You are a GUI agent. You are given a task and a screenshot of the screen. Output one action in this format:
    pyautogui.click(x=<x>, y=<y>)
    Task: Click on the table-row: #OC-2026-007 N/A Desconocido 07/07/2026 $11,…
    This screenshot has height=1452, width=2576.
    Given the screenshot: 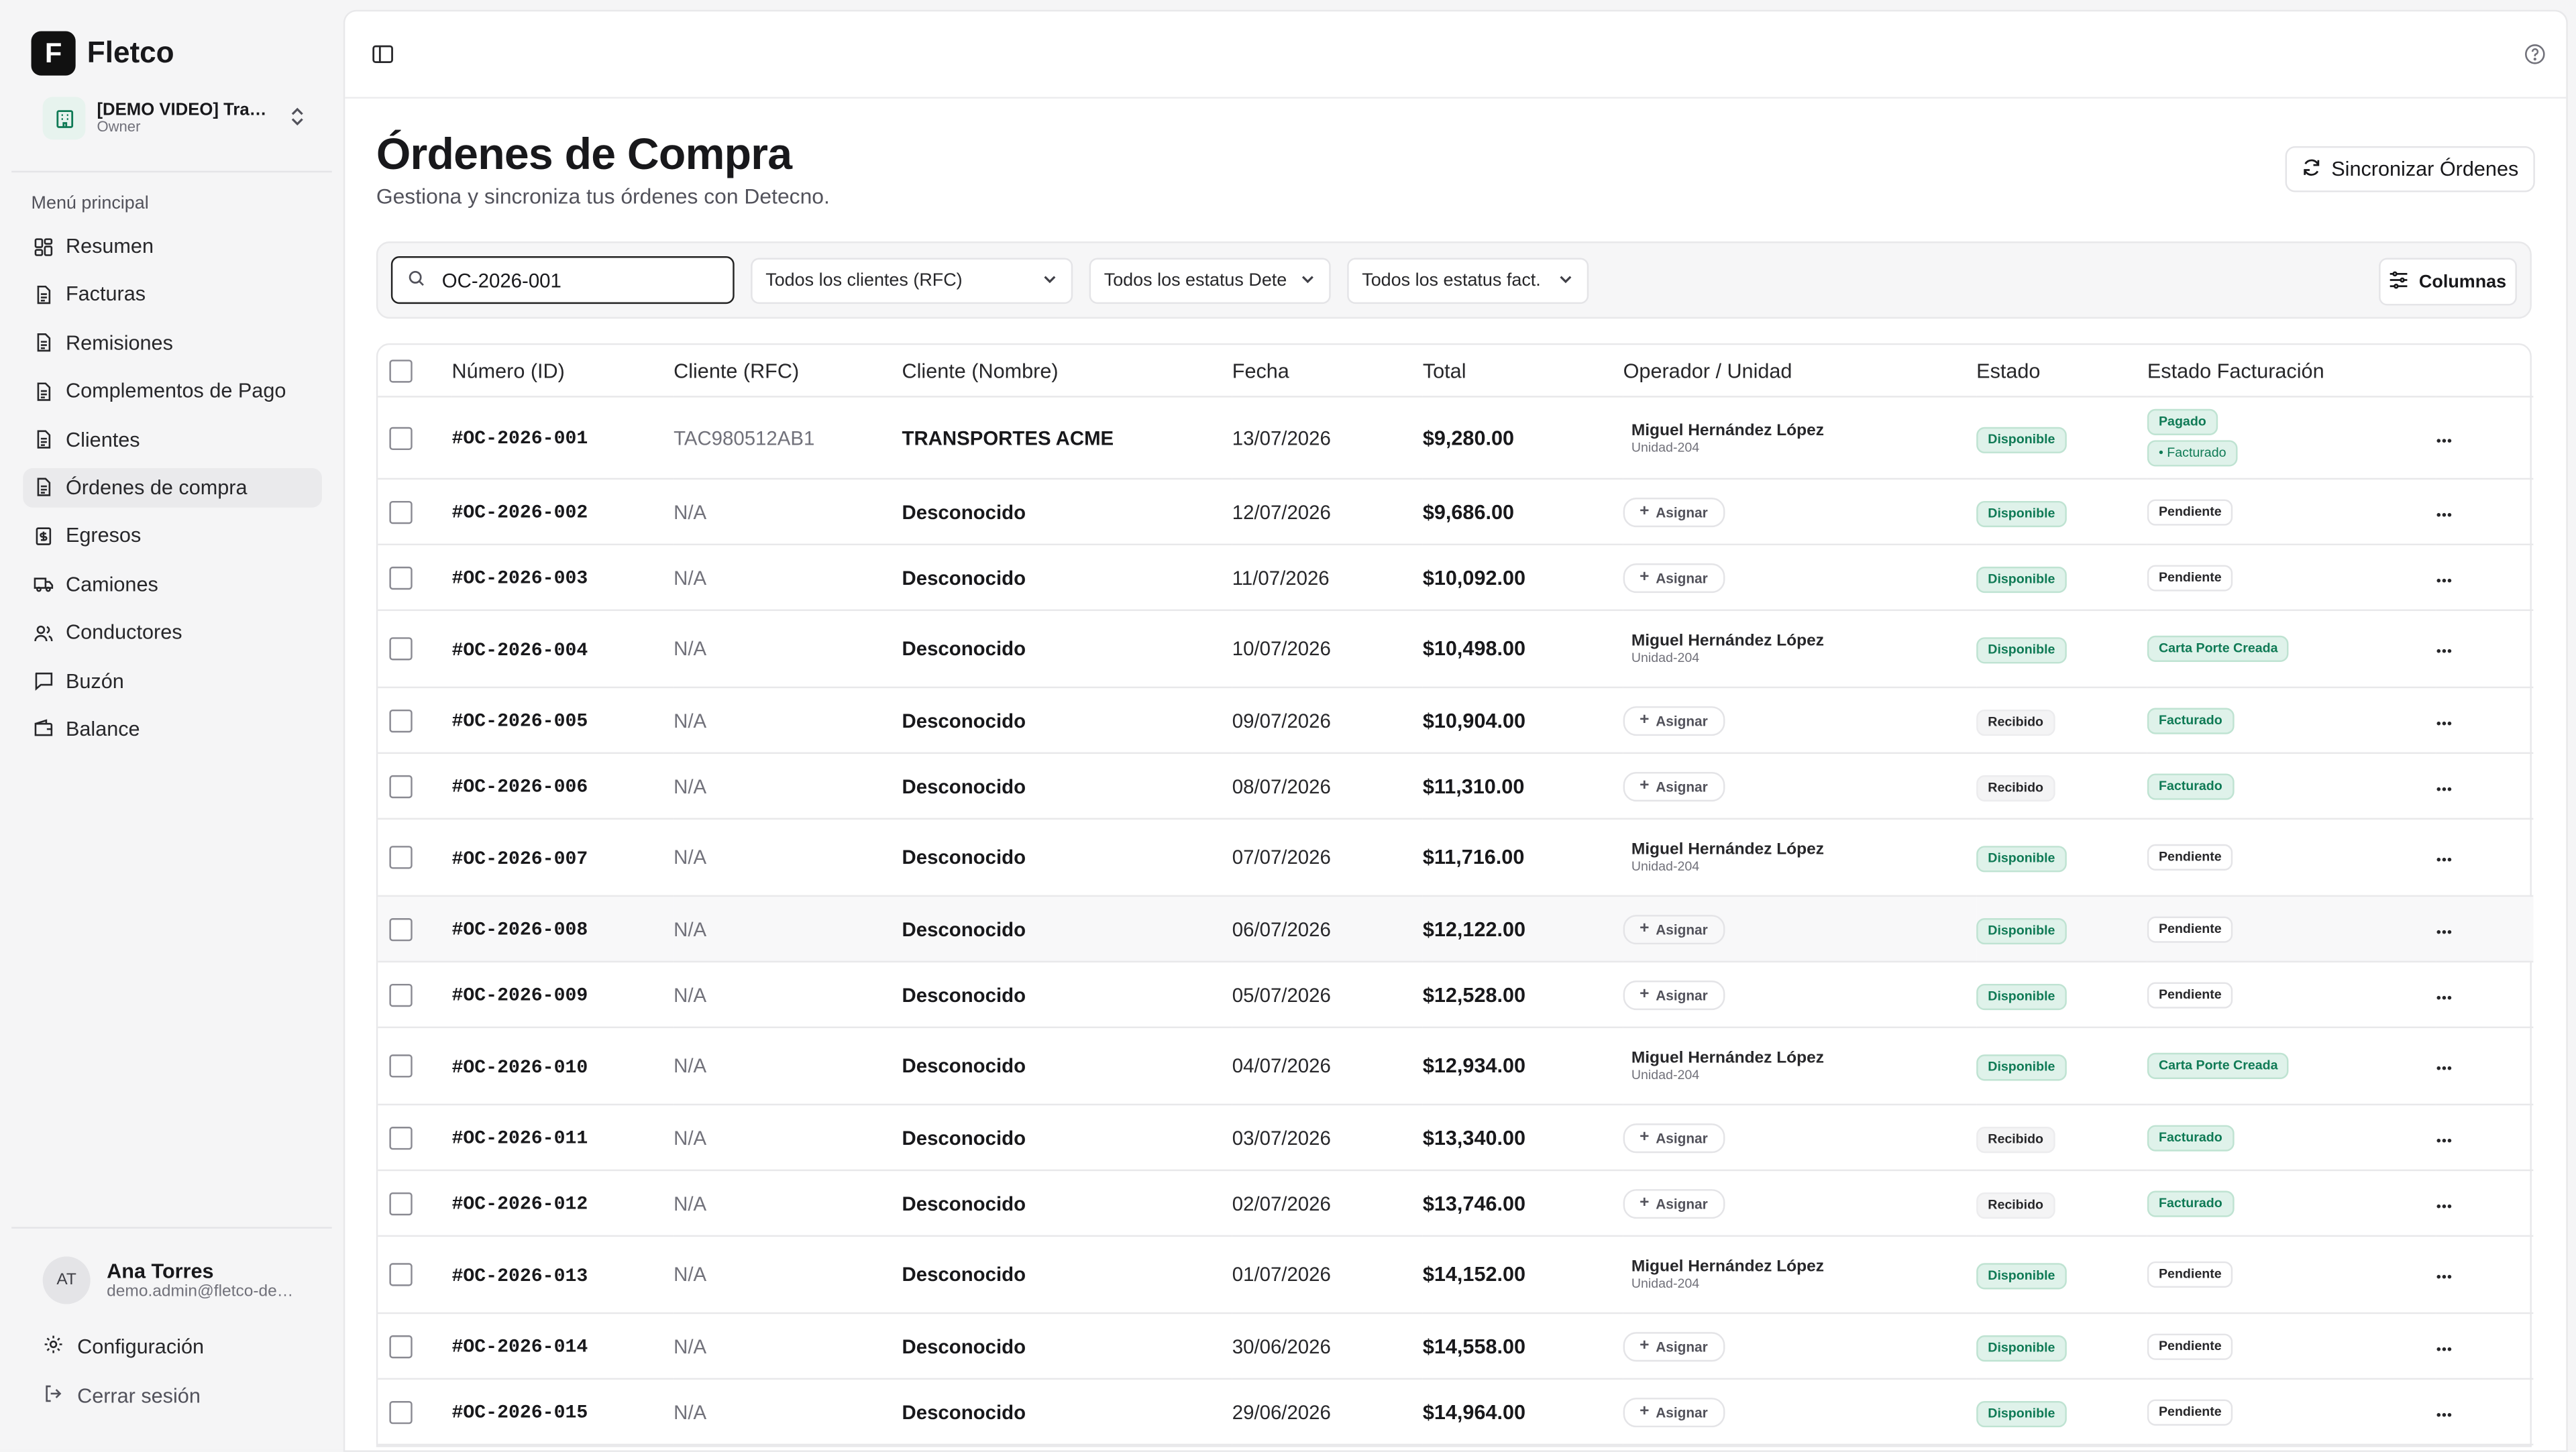 What is the action you would take?
    pyautogui.click(x=1456, y=857)
    